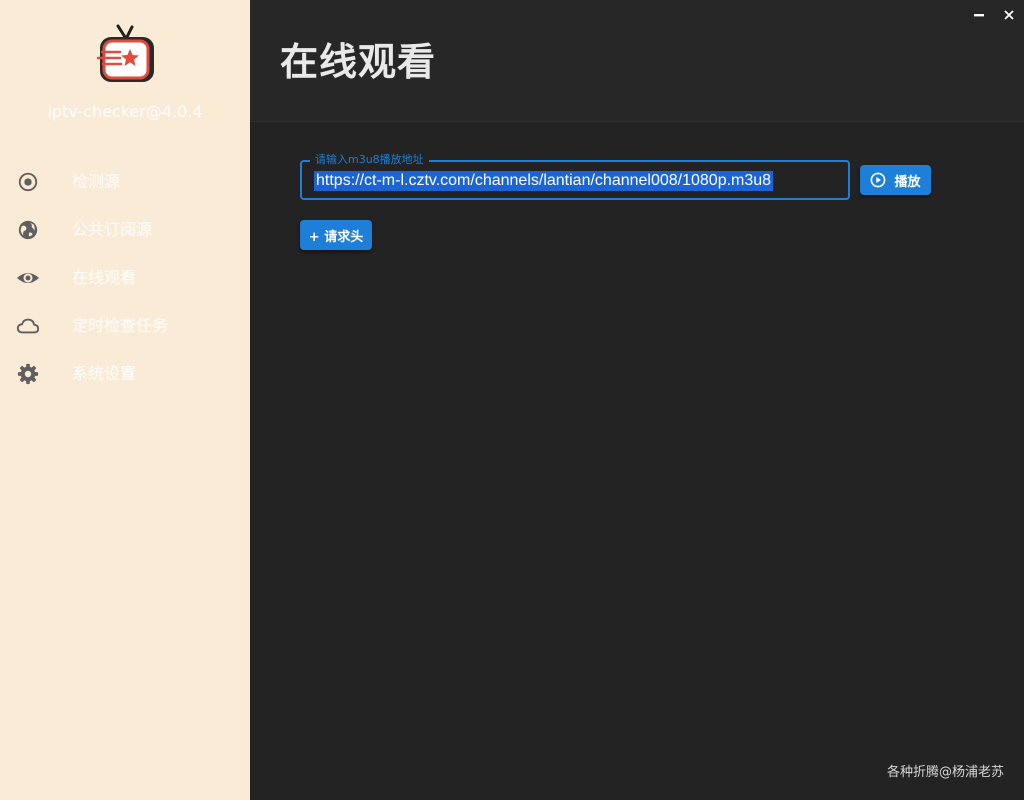 The height and width of the screenshot is (800, 1024). I want to click on sidebar-item-label: 定时检查任务, so click(120, 325).